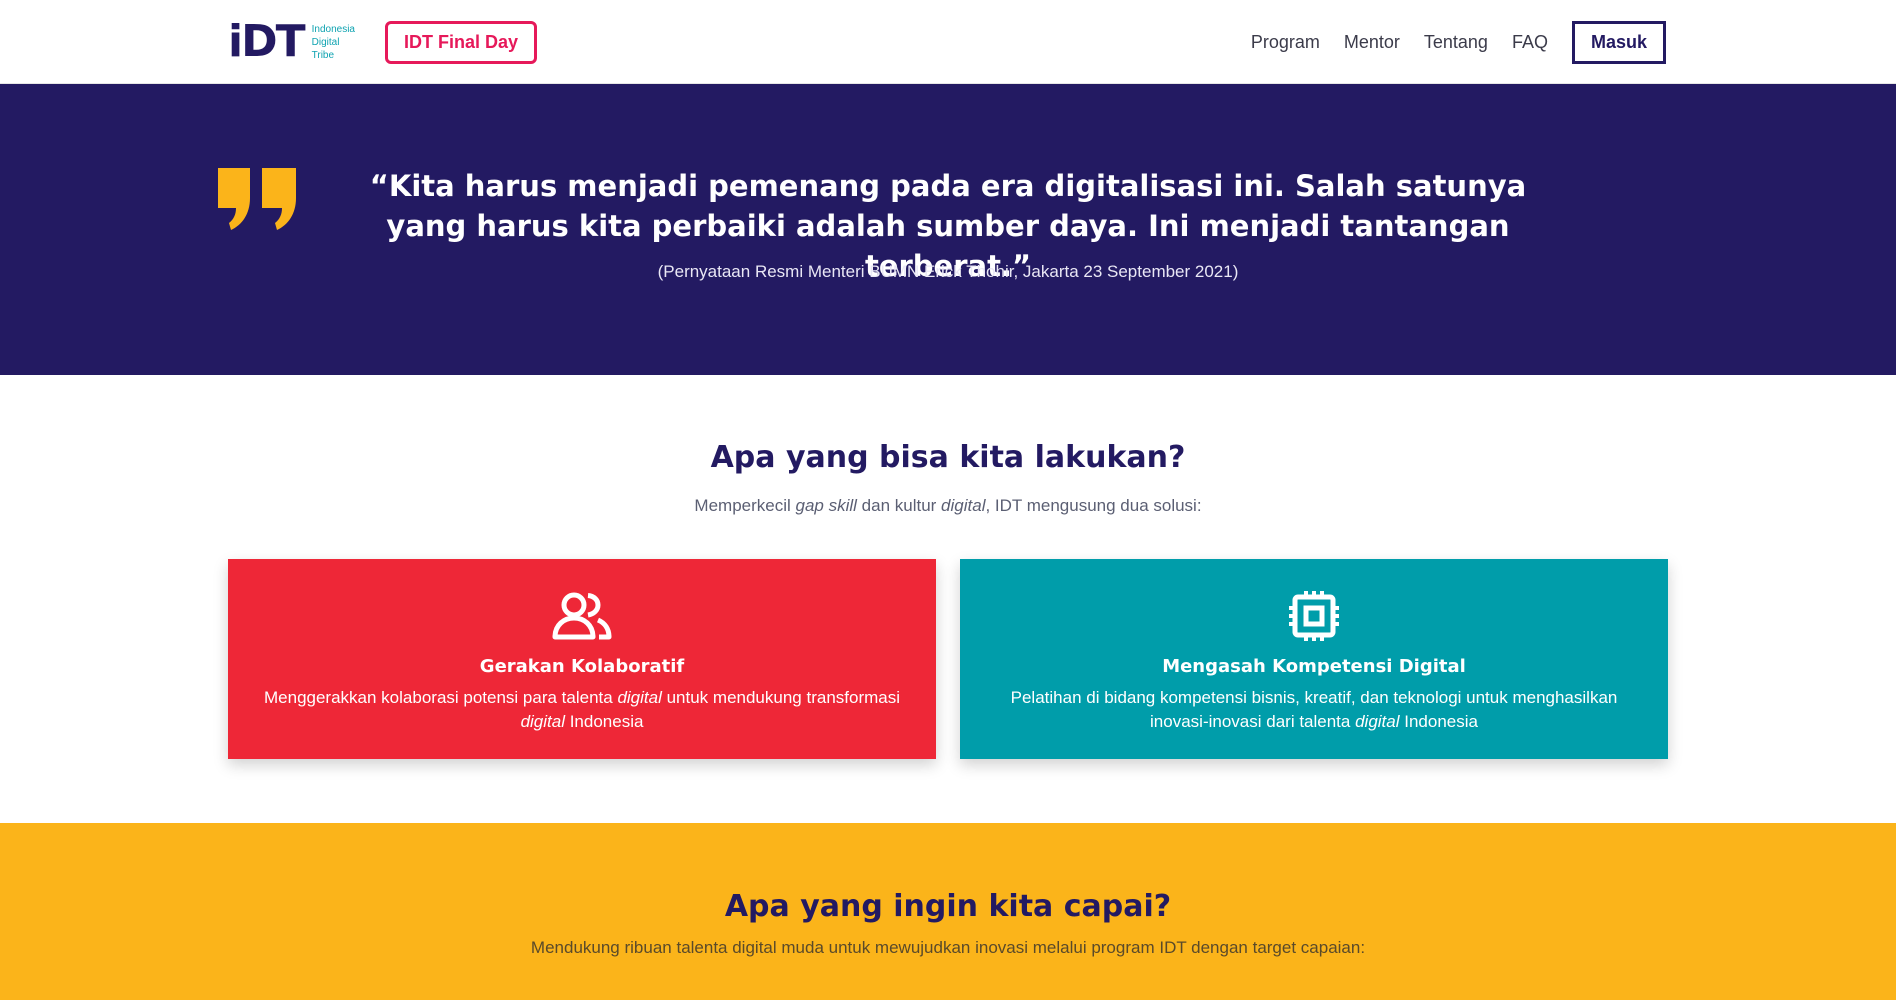  Describe the element at coordinates (1285, 42) in the screenshot. I see `nav-program: Program` at that location.